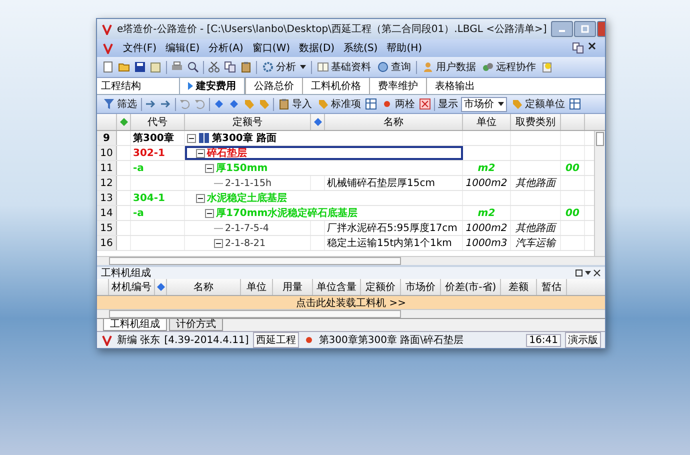 This screenshot has width=690, height=455. Describe the element at coordinates (538, 104) in the screenshot. I see `toolbar-button: 定额单位` at that location.